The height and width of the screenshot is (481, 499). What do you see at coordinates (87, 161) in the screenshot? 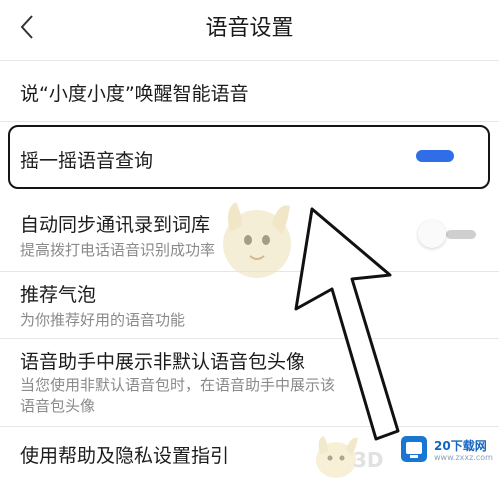
I see `setting-label: 摇一摇语音查询` at bounding box center [87, 161].